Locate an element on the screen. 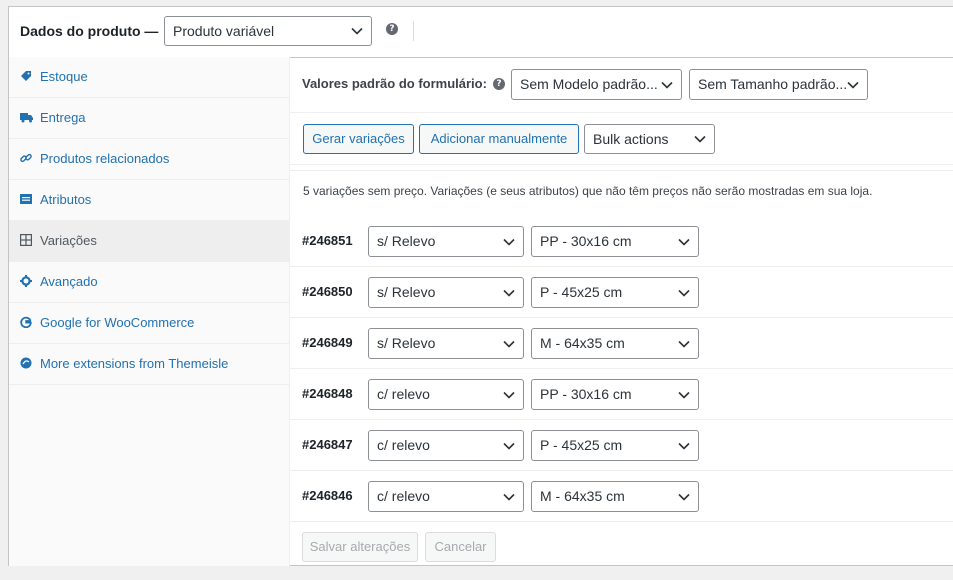 The height and width of the screenshot is (580, 953). product-data-header: Dados do produto — Produto variável ? is located at coordinates (481, 32).